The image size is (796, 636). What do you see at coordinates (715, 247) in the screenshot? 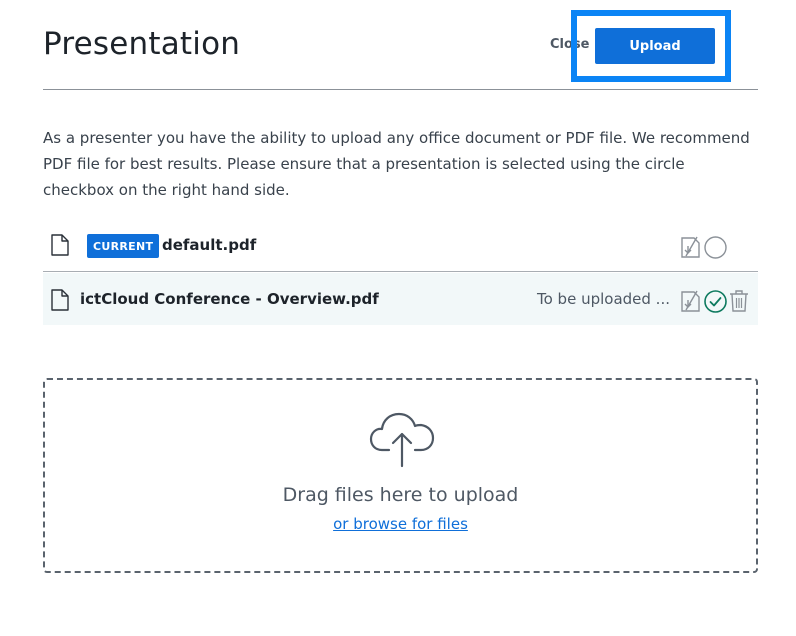
I see `select-circle-icon` at bounding box center [715, 247].